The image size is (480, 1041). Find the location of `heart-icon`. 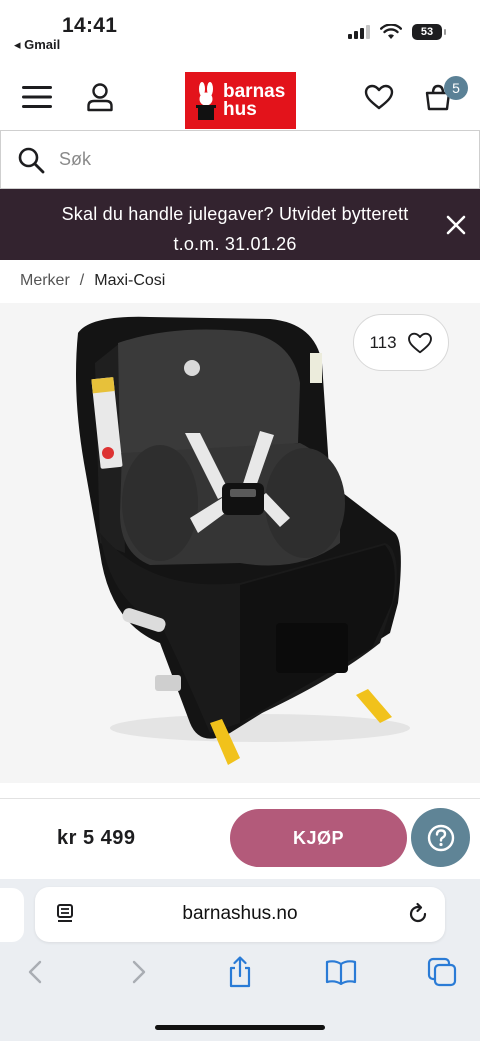

heart-icon is located at coordinates (379, 97).